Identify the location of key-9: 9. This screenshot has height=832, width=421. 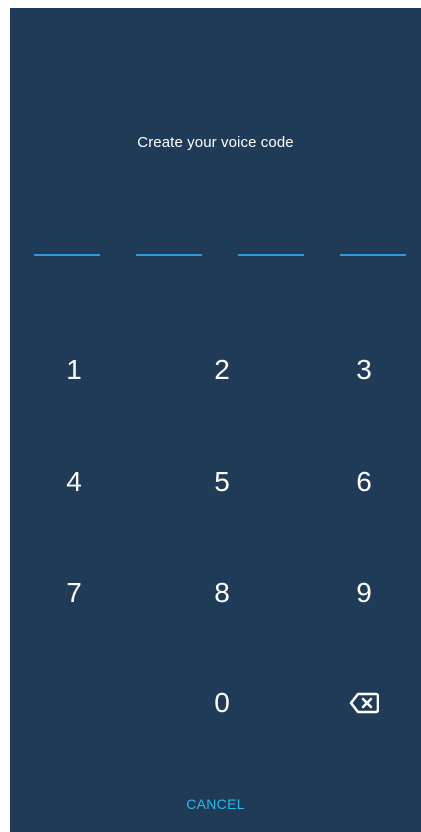
(364, 593).